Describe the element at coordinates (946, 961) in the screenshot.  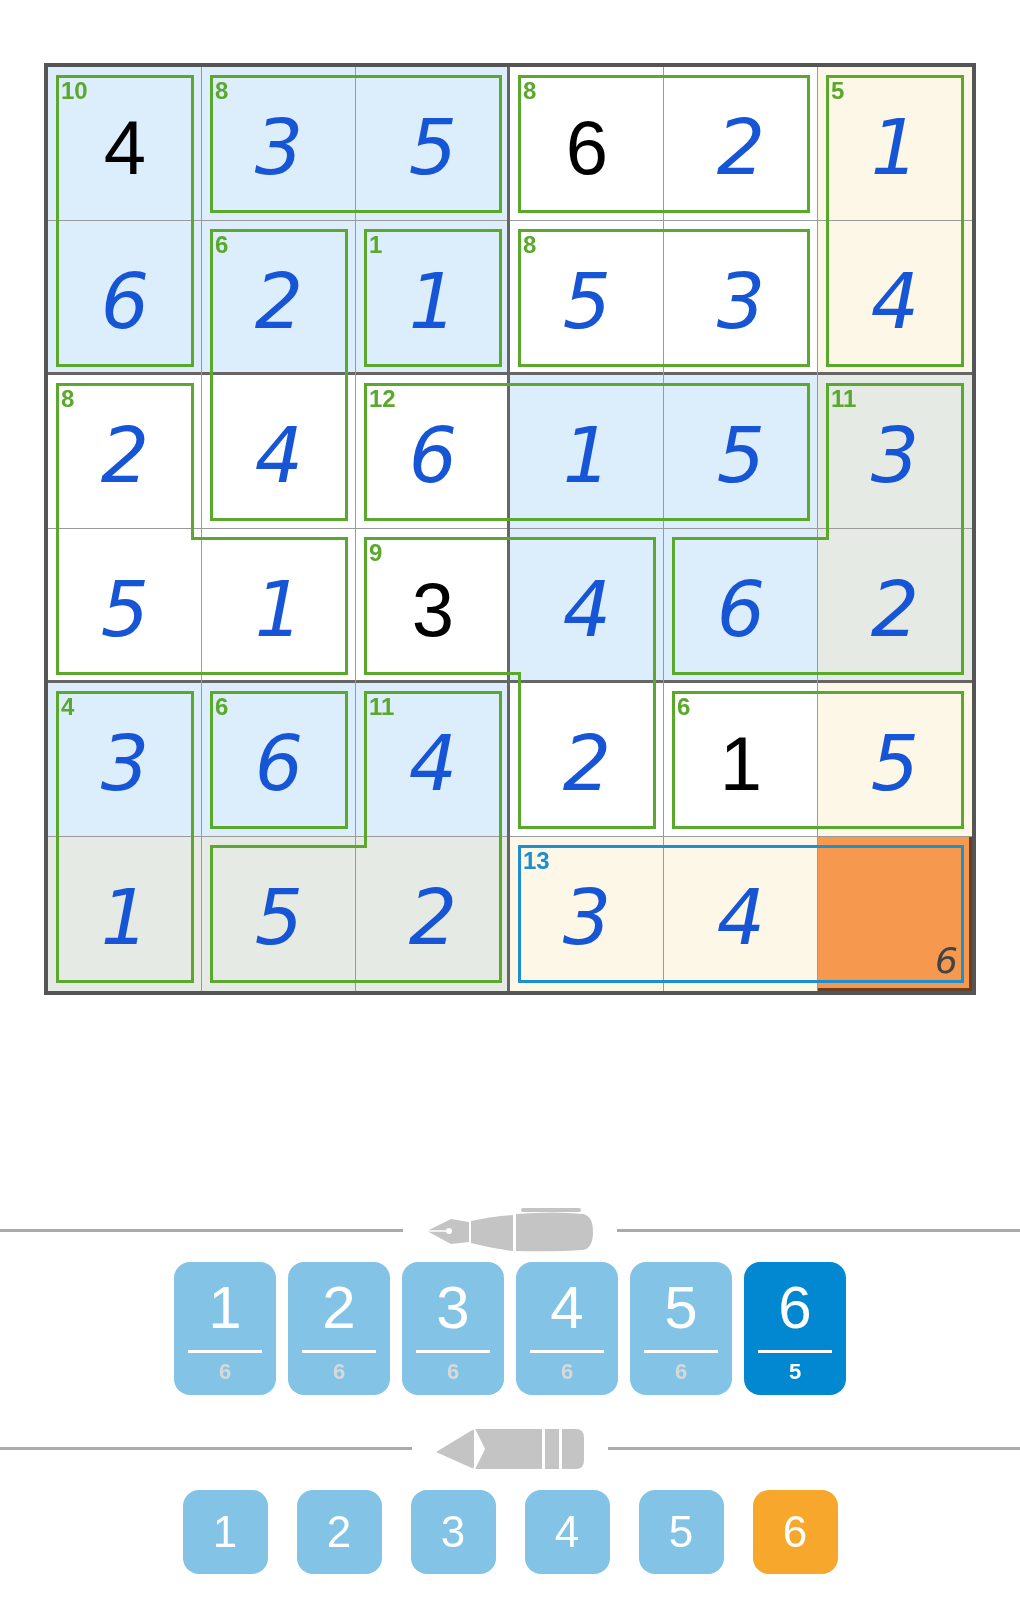
I see `pencil-mark: 6` at that location.